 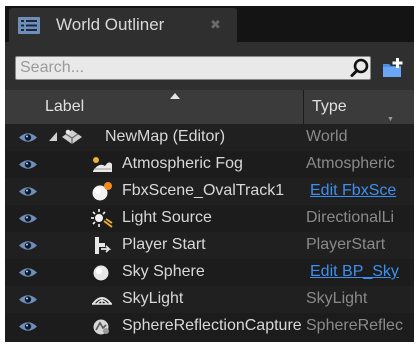 What do you see at coordinates (102, 164) in the screenshot?
I see `fog-icon` at bounding box center [102, 164].